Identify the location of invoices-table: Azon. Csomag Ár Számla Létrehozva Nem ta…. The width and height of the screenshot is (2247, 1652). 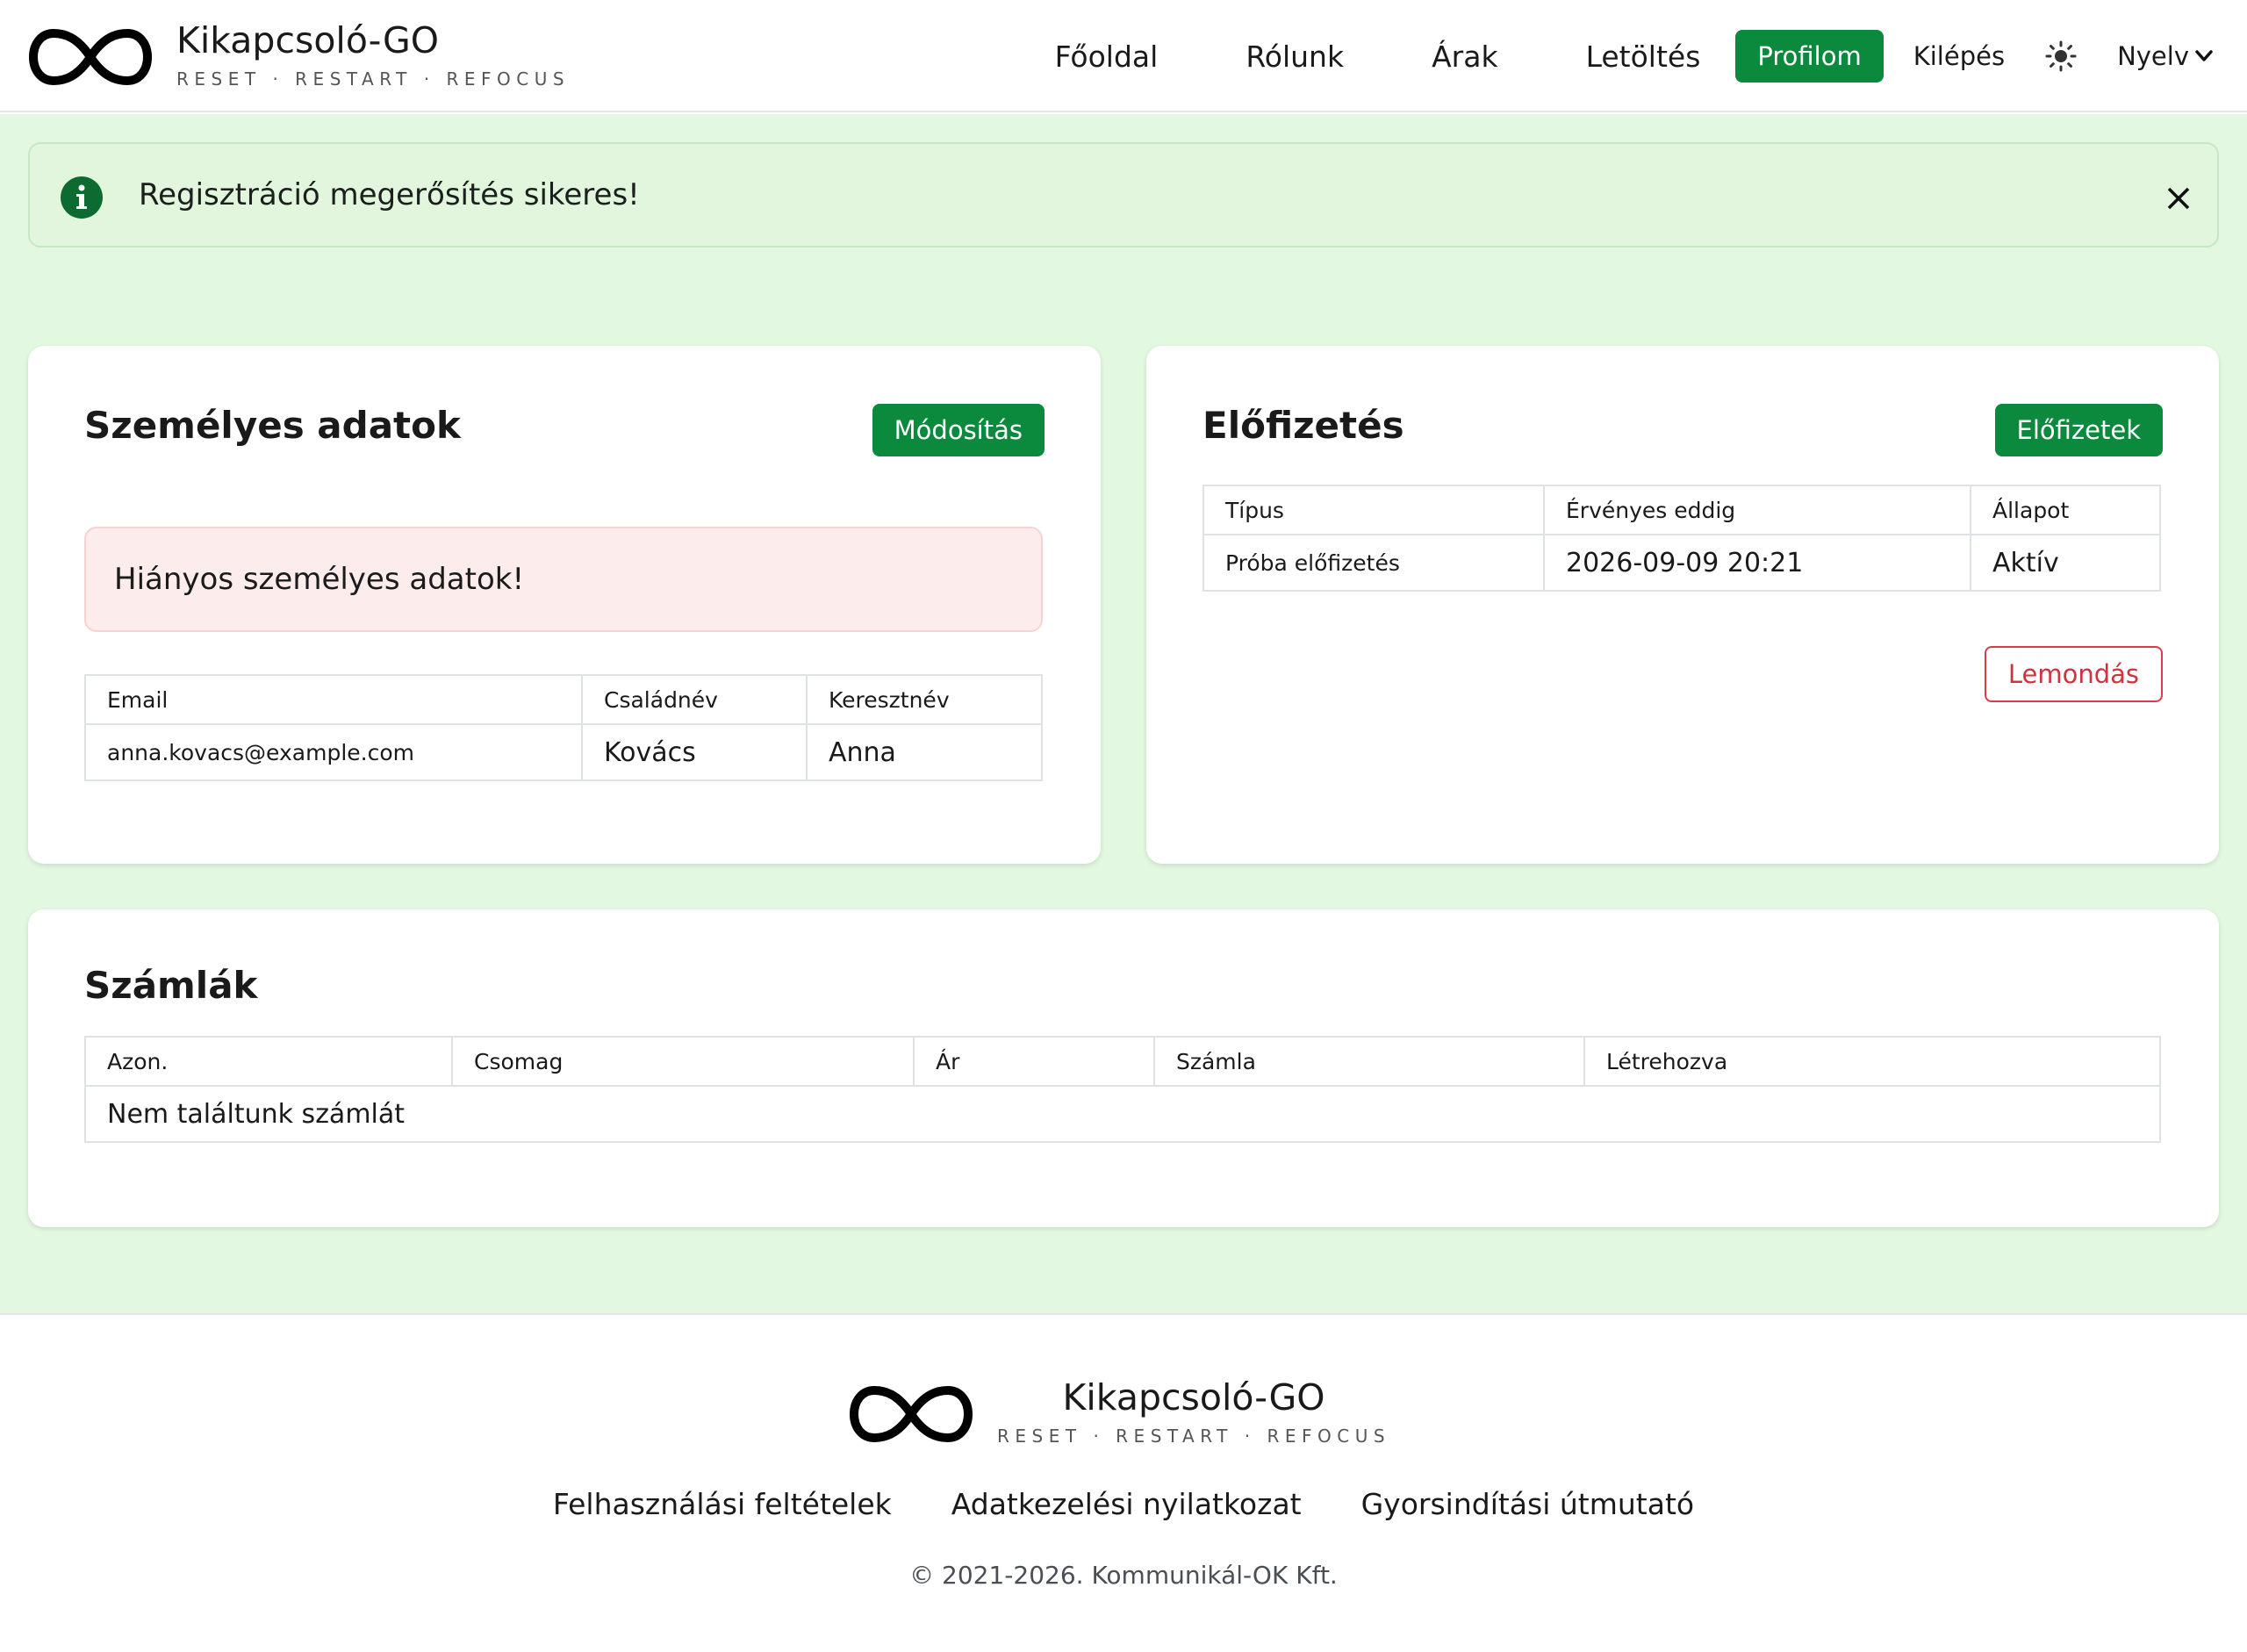
(1122, 1089).